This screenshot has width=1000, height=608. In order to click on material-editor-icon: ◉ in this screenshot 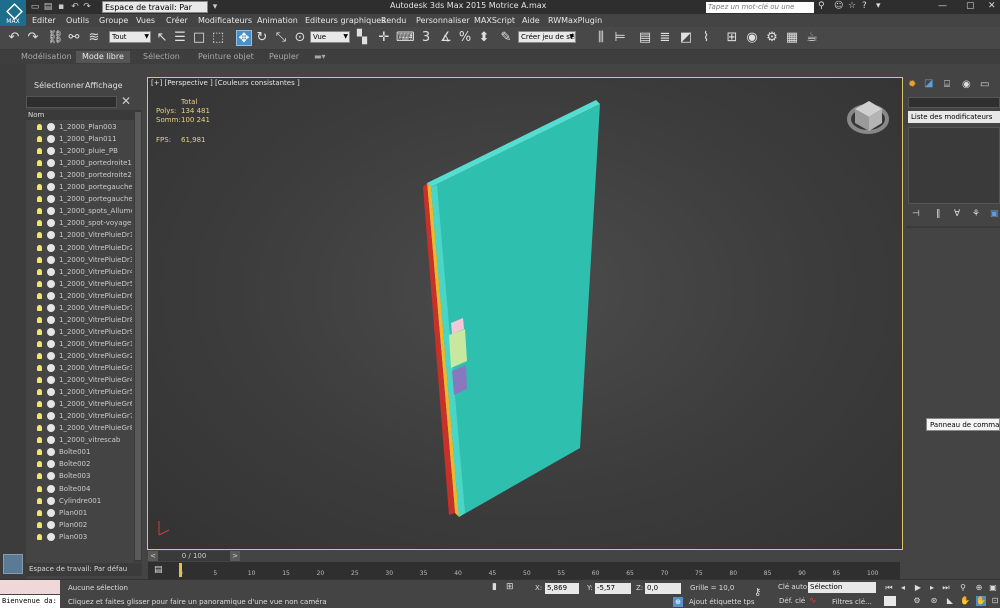, I will do `click(752, 38)`.